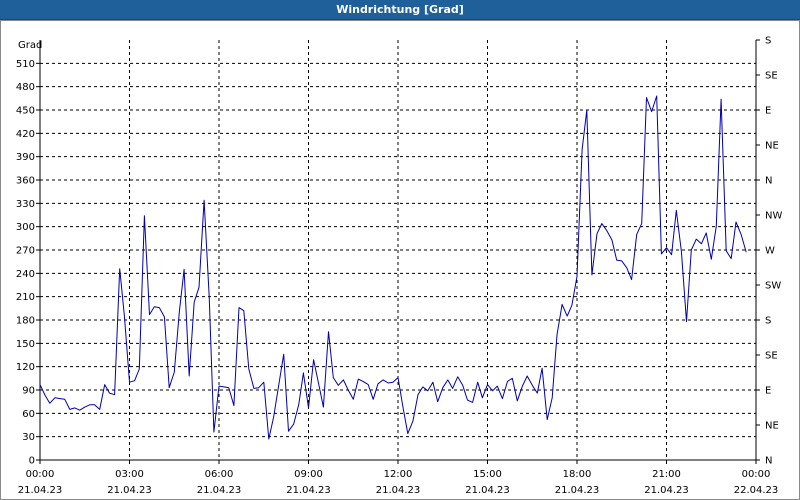 The image size is (800, 500). I want to click on y-tick-label: 510, so click(25, 64).